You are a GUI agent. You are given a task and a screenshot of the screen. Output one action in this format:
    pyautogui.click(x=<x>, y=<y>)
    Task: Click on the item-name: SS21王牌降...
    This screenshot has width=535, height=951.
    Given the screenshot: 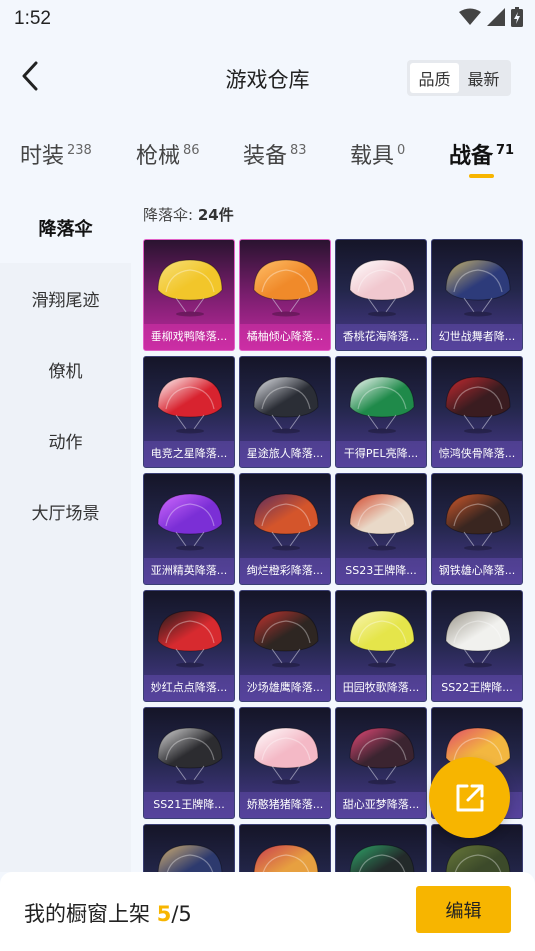 What is the action you would take?
    pyautogui.click(x=189, y=805)
    